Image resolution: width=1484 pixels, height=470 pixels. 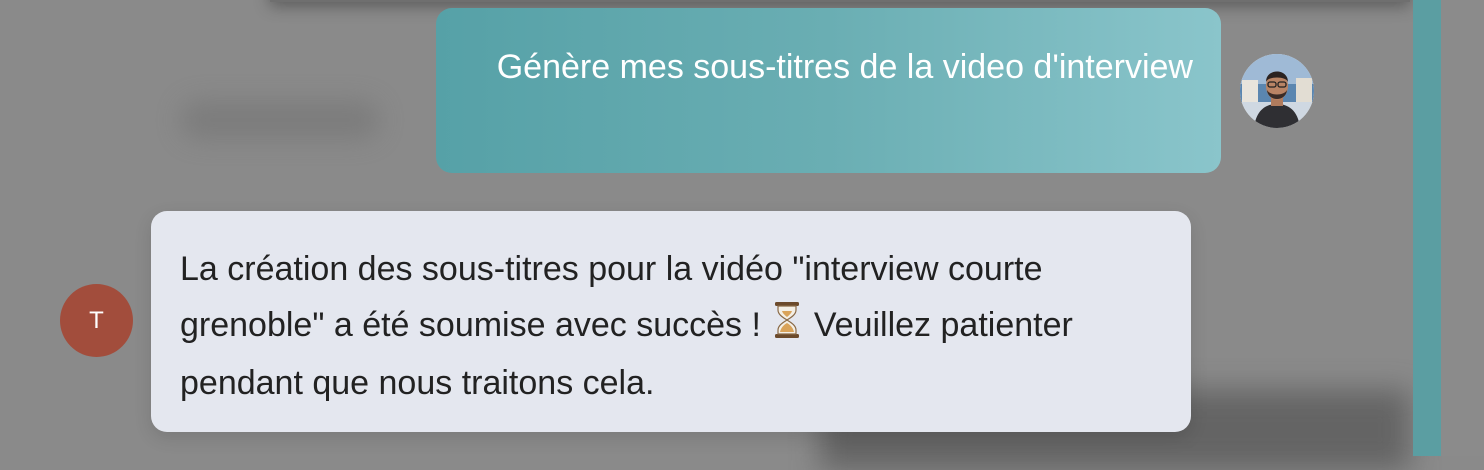 I want to click on user-avatar-photo, so click(x=1277, y=91).